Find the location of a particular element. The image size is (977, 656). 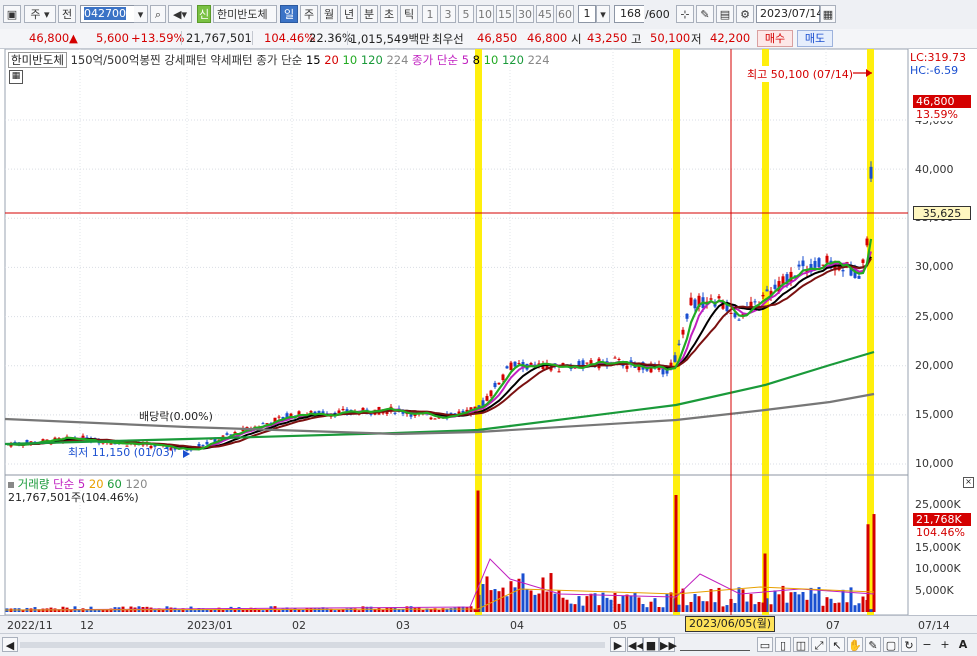

interval-1-button: 1 is located at coordinates (430, 14).